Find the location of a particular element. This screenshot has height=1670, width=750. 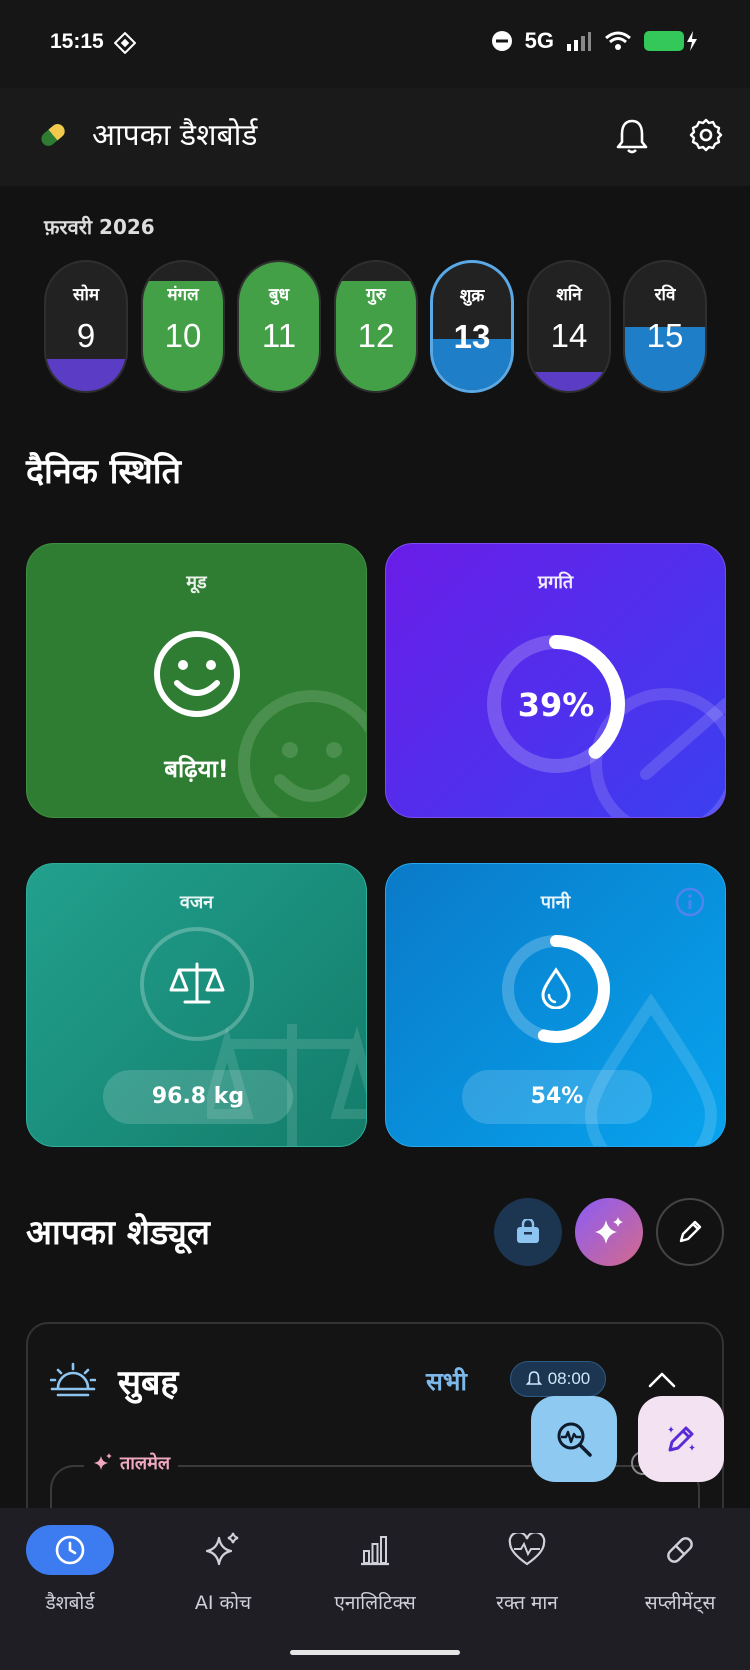

nav-item-ai-coach: AI कोच is located at coordinates (223, 1570).